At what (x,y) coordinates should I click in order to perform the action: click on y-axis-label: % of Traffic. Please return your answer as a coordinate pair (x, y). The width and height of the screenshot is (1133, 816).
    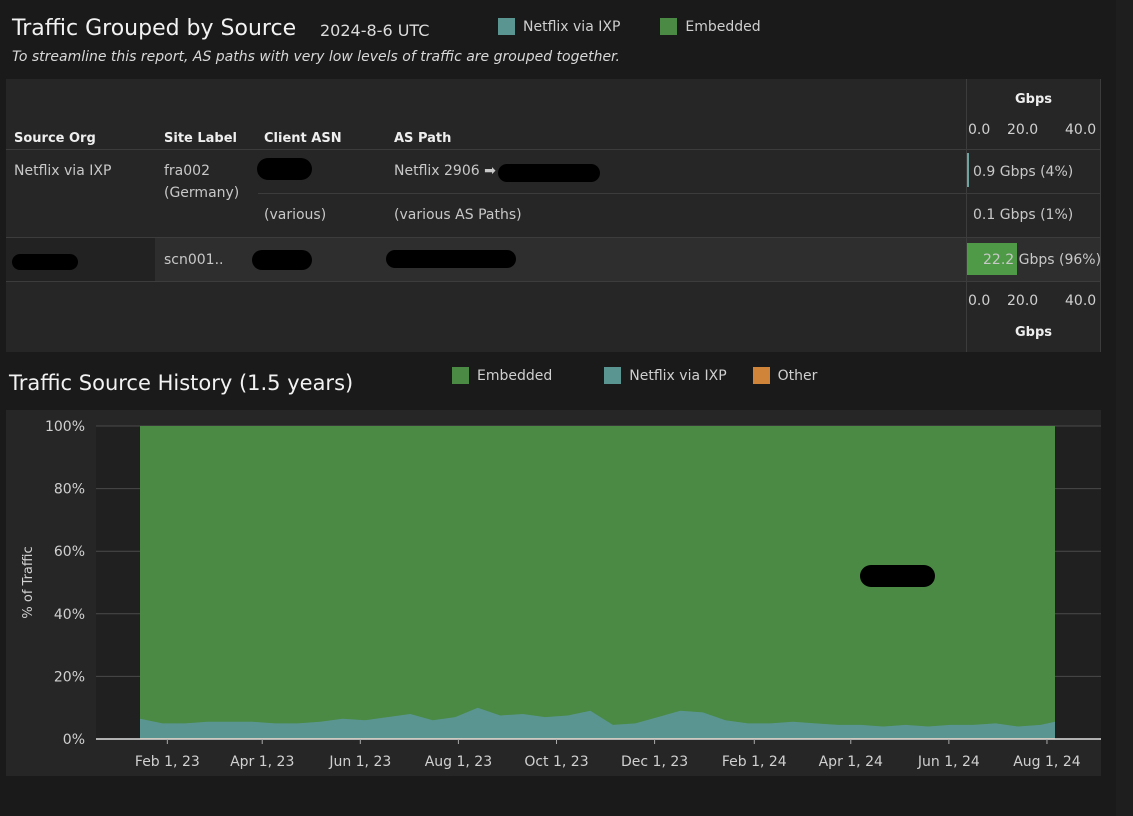
    Looking at the image, I should click on (28, 582).